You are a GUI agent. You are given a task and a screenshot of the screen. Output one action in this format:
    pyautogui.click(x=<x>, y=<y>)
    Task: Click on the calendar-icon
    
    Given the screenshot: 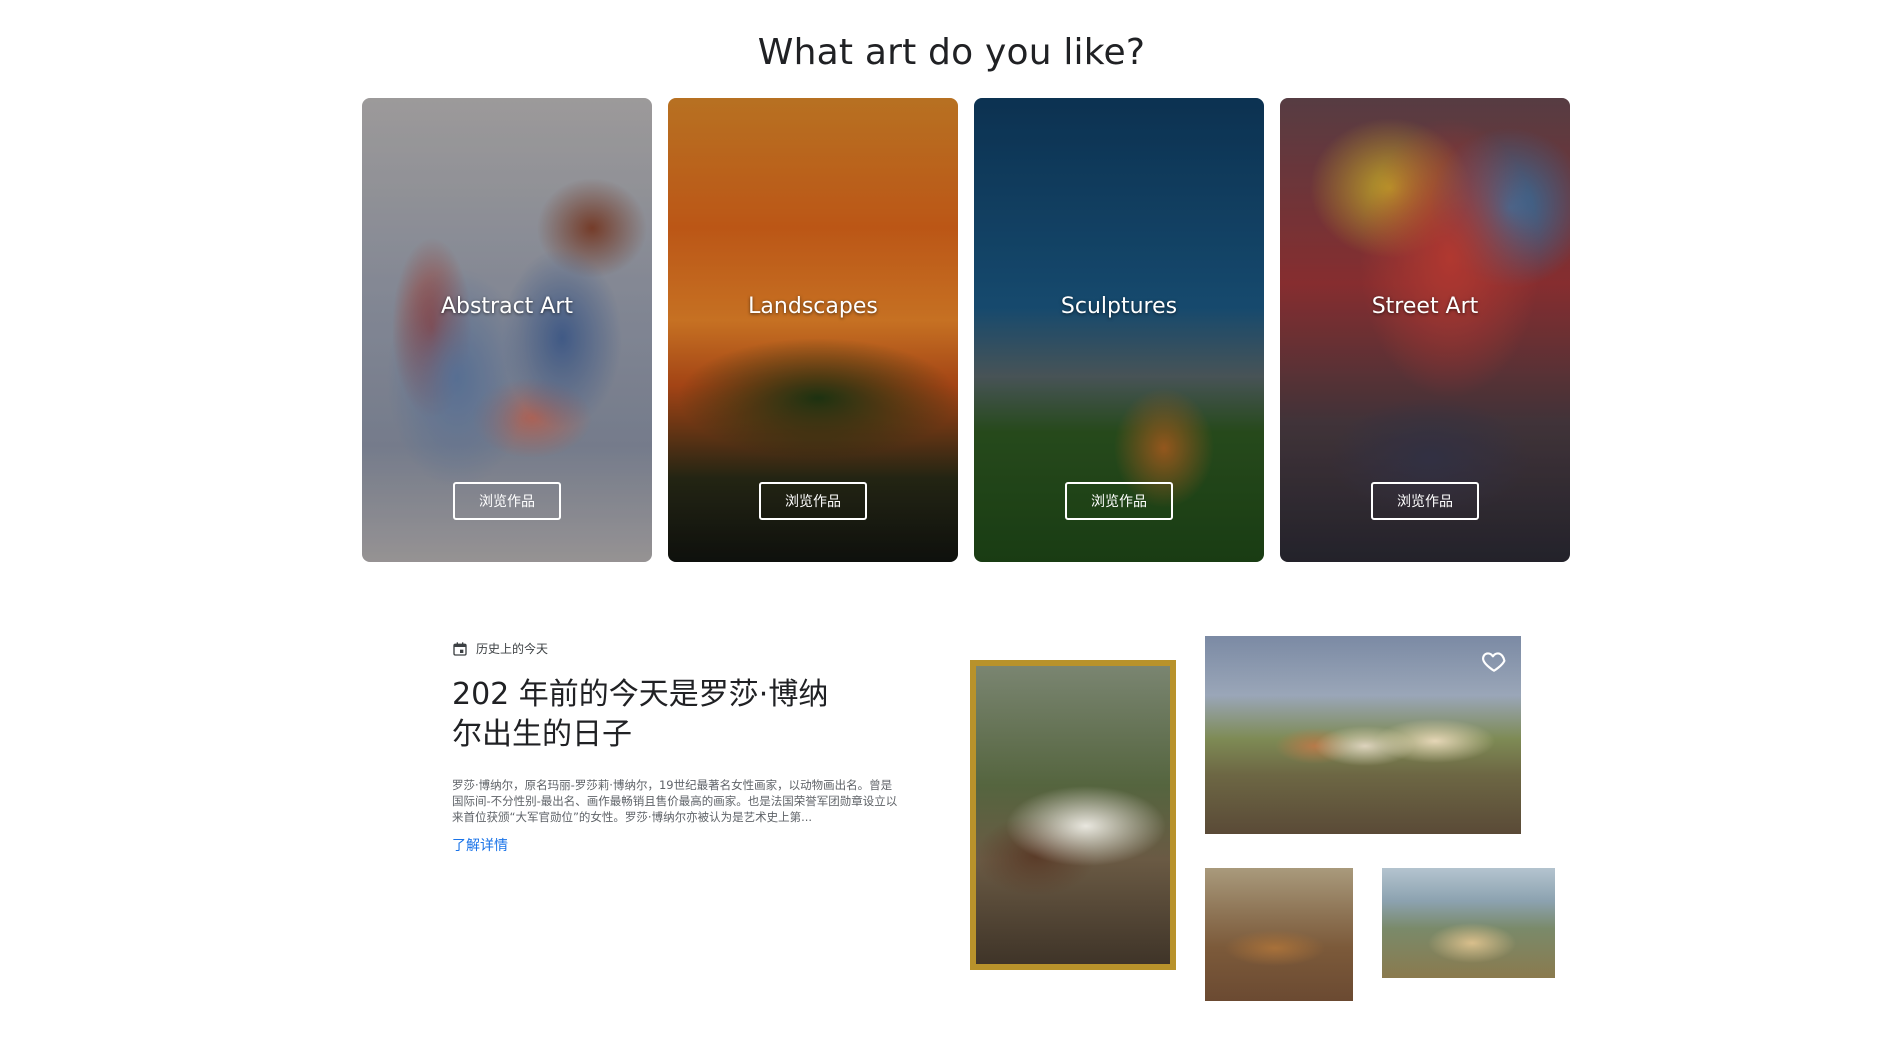 What is the action you would take?
    pyautogui.click(x=460, y=648)
    